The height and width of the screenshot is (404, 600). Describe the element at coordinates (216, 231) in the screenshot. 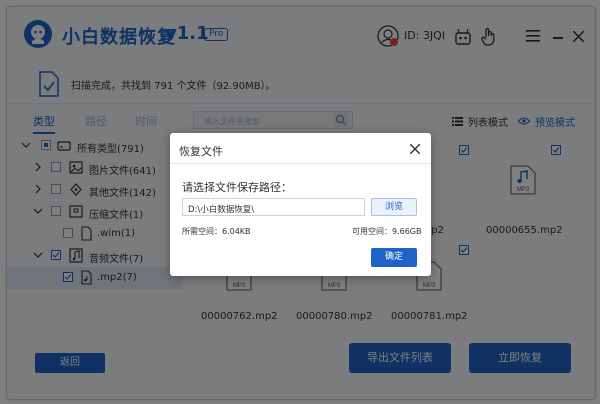

I see `space-needed: 所需空间：6.04KB` at that location.